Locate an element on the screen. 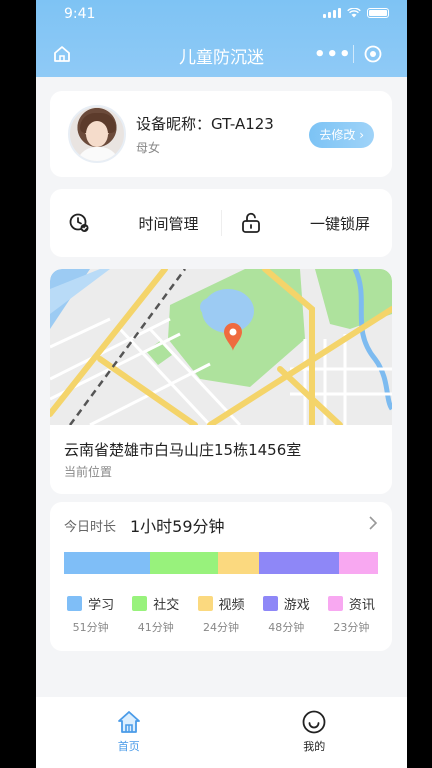 This screenshot has width=432, height=768. chevron-right-icon is located at coordinates (373, 523).